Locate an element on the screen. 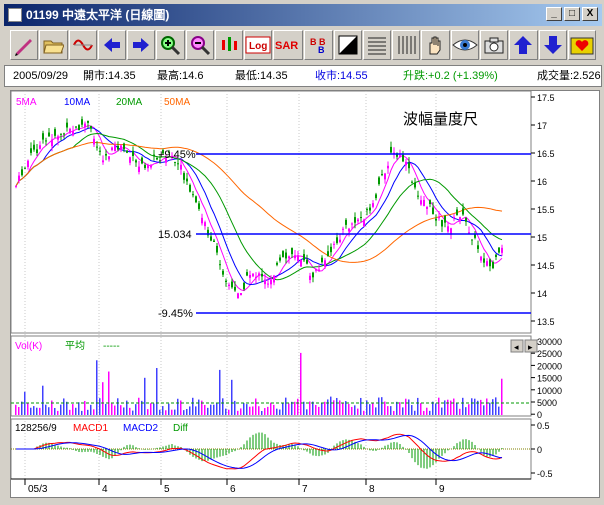 This screenshot has width=604, height=505. grid-horizontal-icon is located at coordinates (377, 45).